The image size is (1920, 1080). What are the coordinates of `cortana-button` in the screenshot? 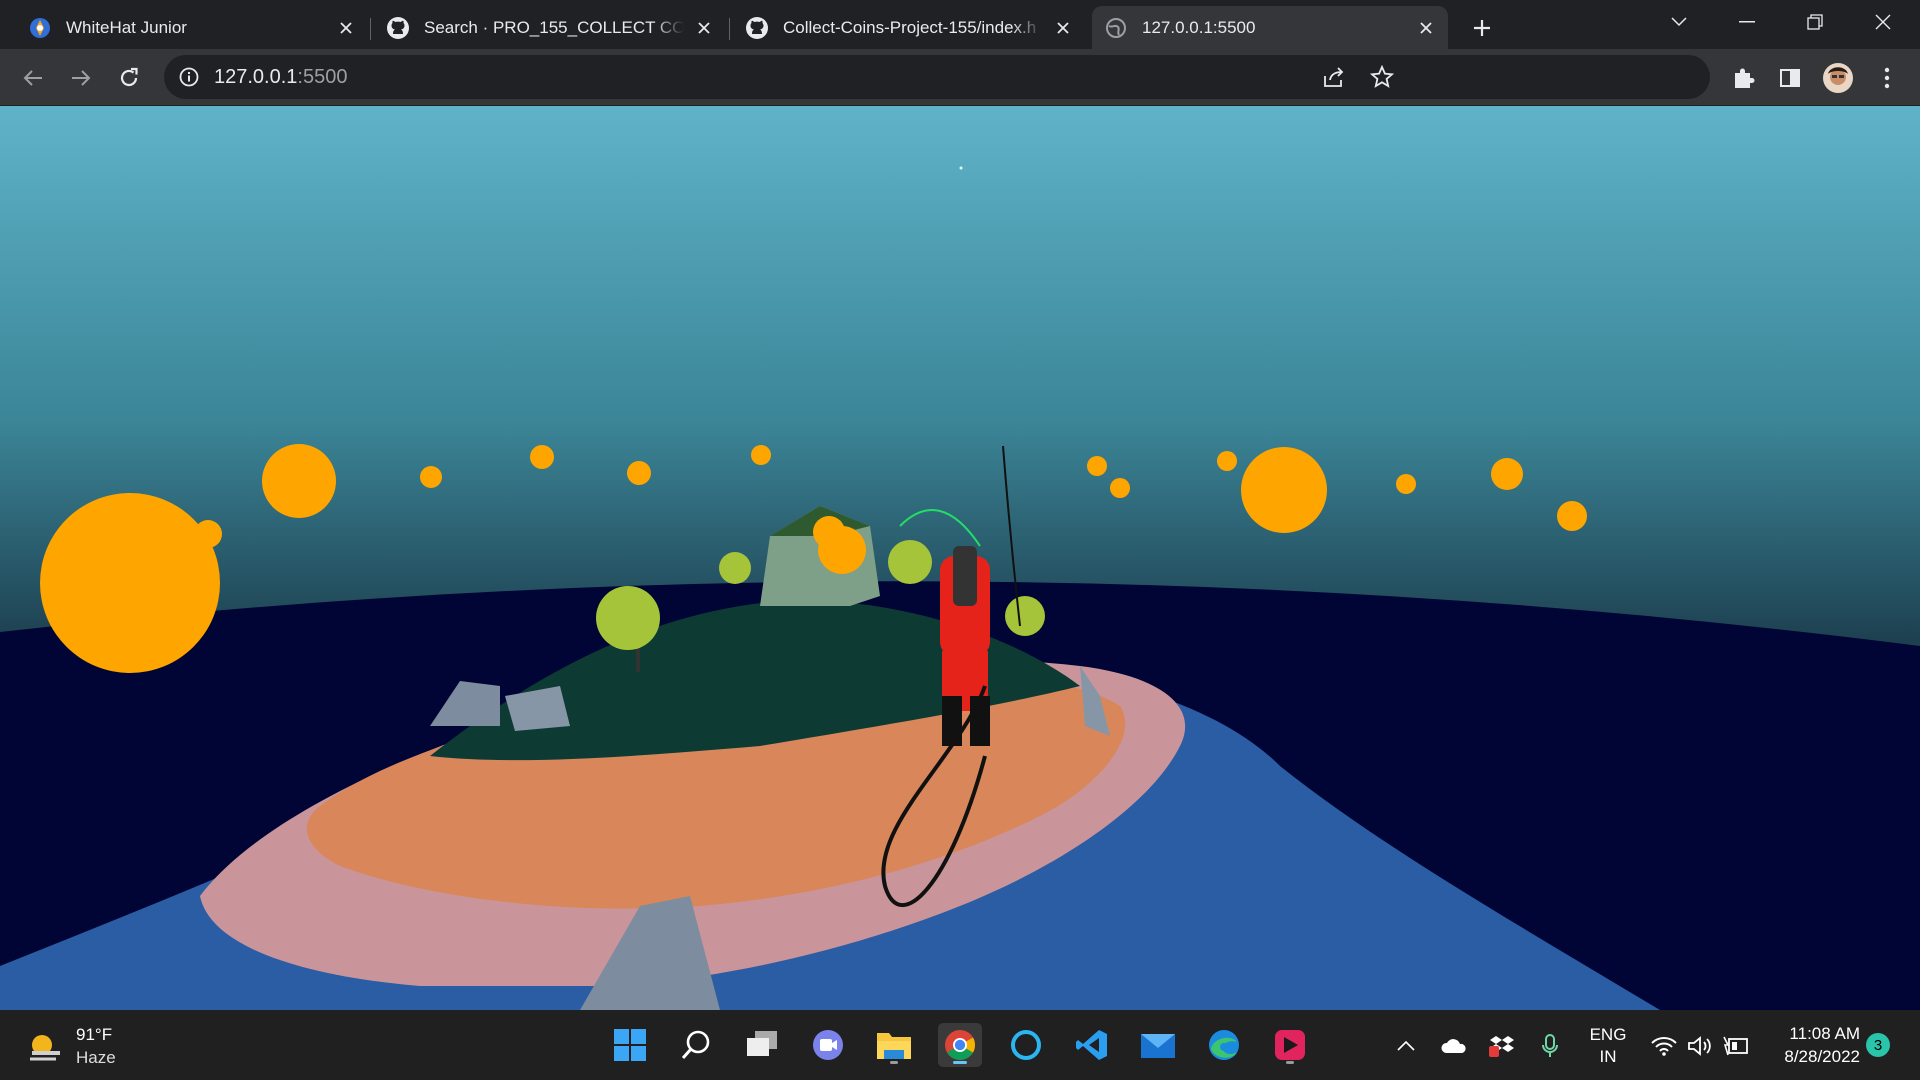 It's located at (1026, 1045).